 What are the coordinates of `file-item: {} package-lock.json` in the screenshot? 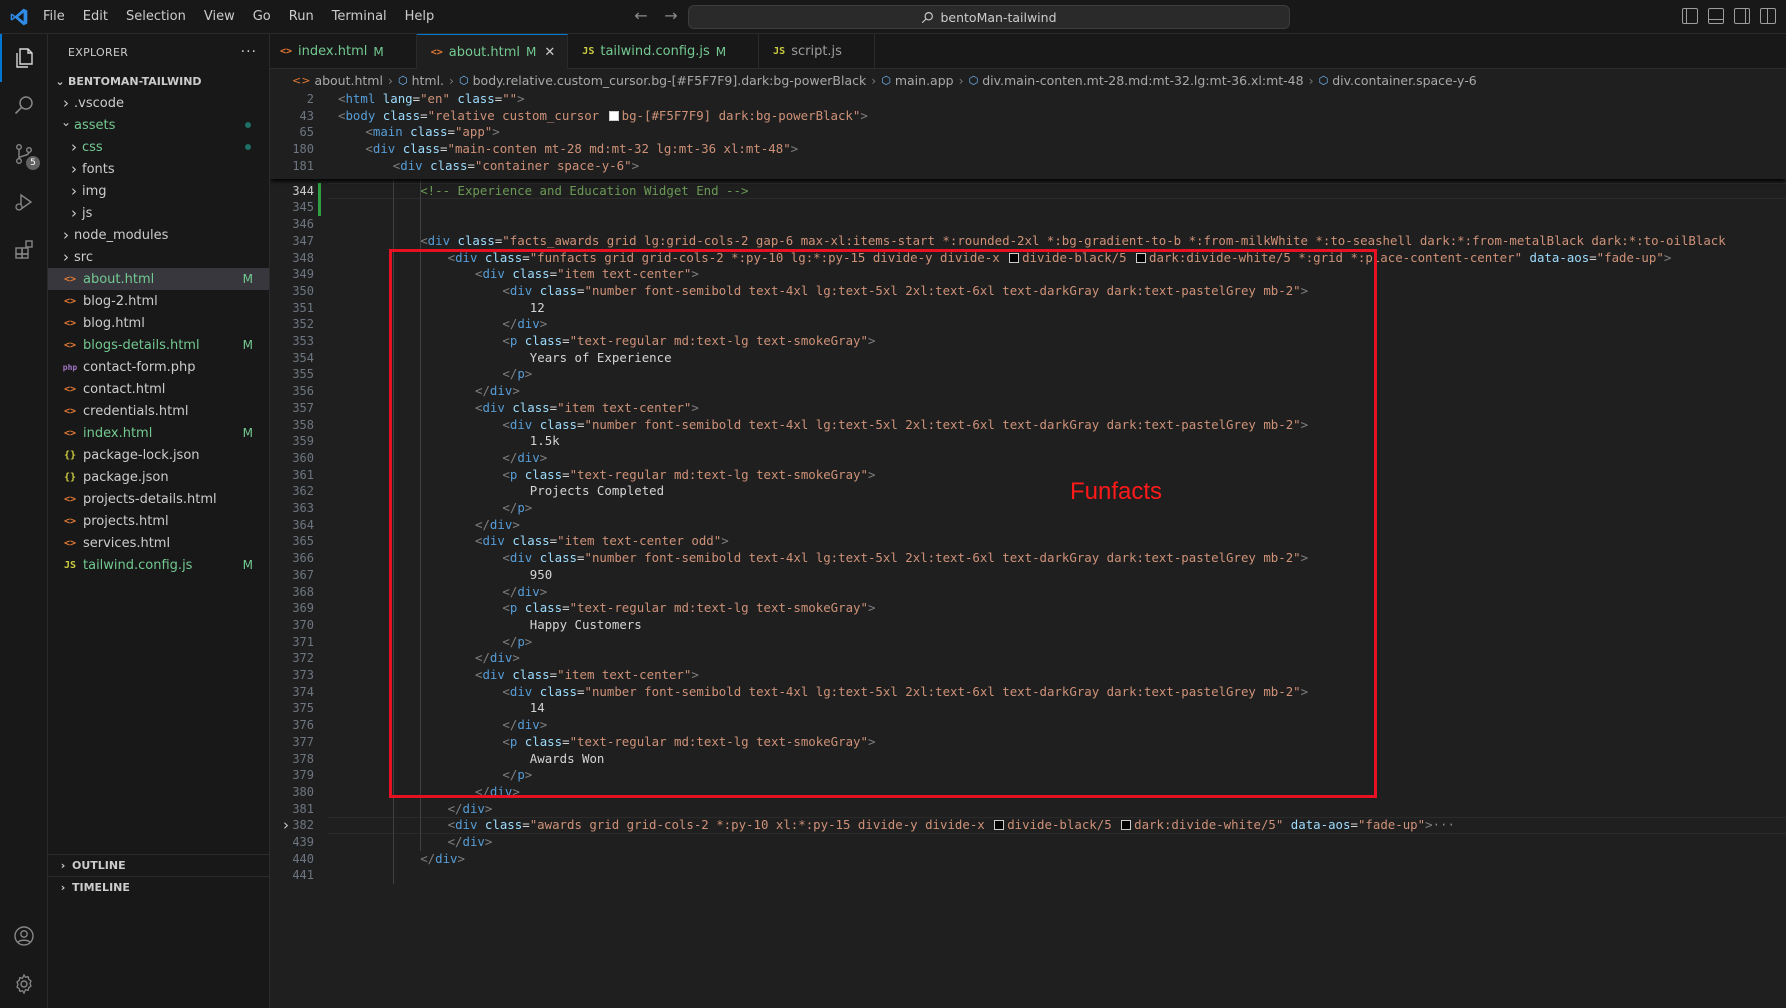 It's located at (158, 455).